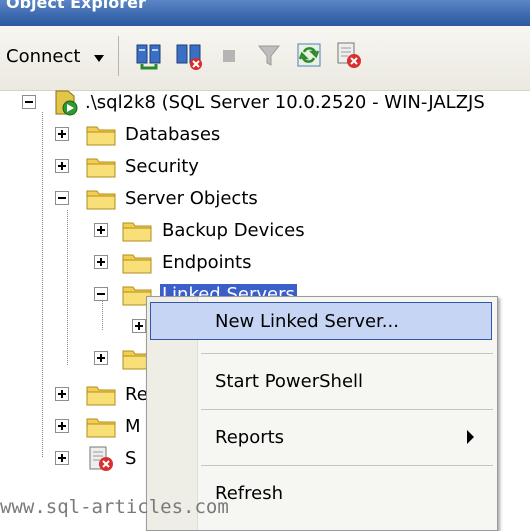  I want to click on expand-toggle-root, so click(29, 102).